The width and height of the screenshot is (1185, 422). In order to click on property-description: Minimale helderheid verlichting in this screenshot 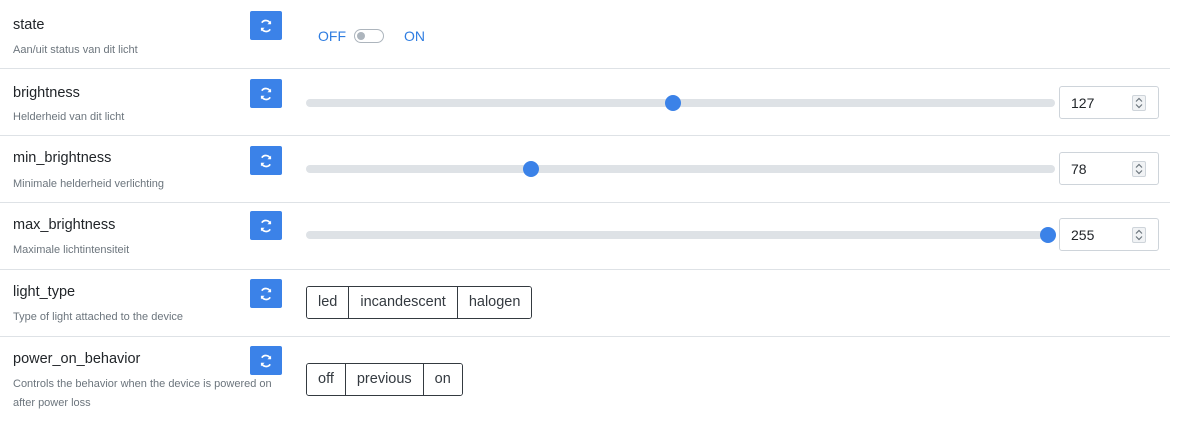, I will do `click(89, 184)`.